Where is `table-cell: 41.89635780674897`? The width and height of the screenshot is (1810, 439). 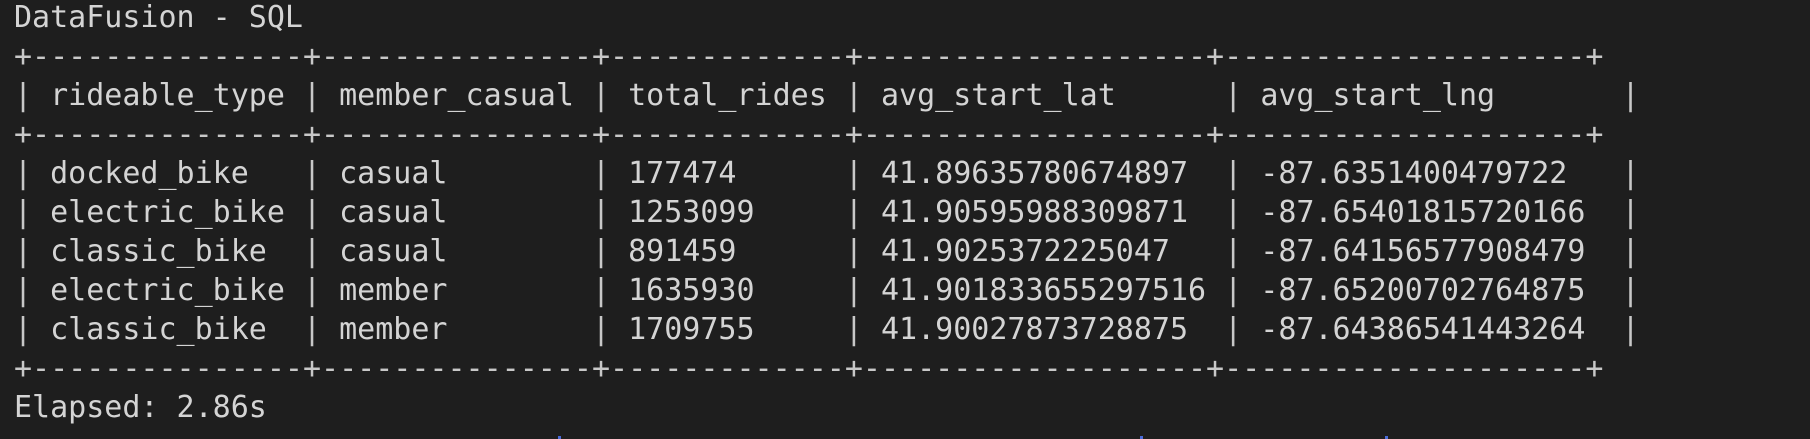
table-cell: 41.89635780674897 is located at coordinates (1035, 173).